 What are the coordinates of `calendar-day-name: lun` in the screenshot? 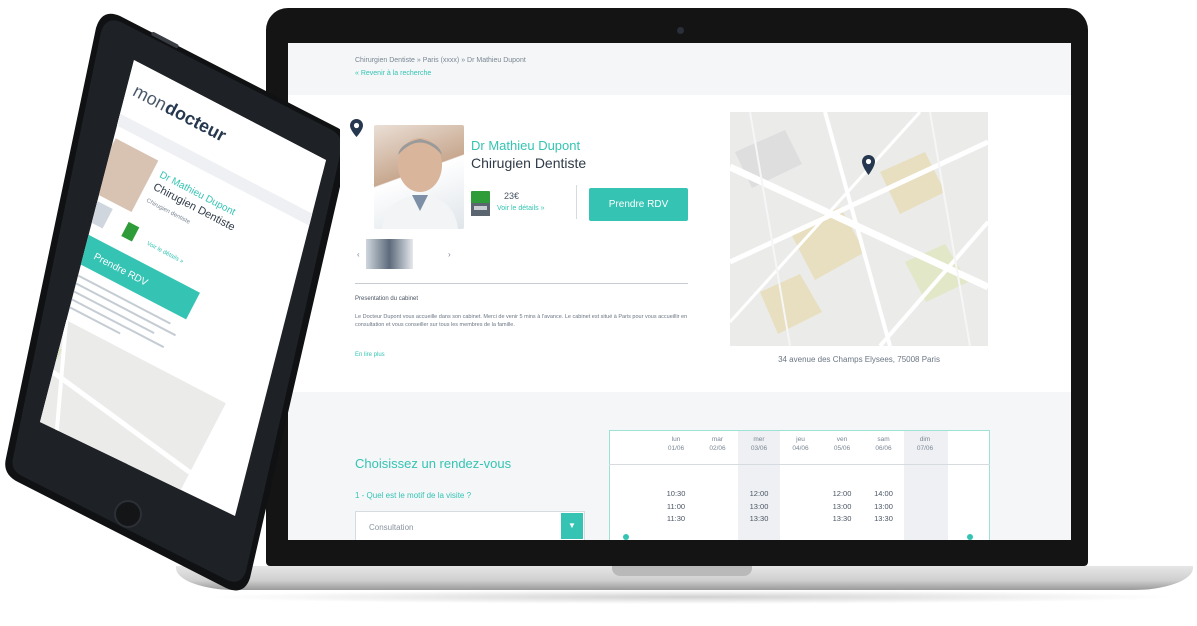 It's located at (676, 439).